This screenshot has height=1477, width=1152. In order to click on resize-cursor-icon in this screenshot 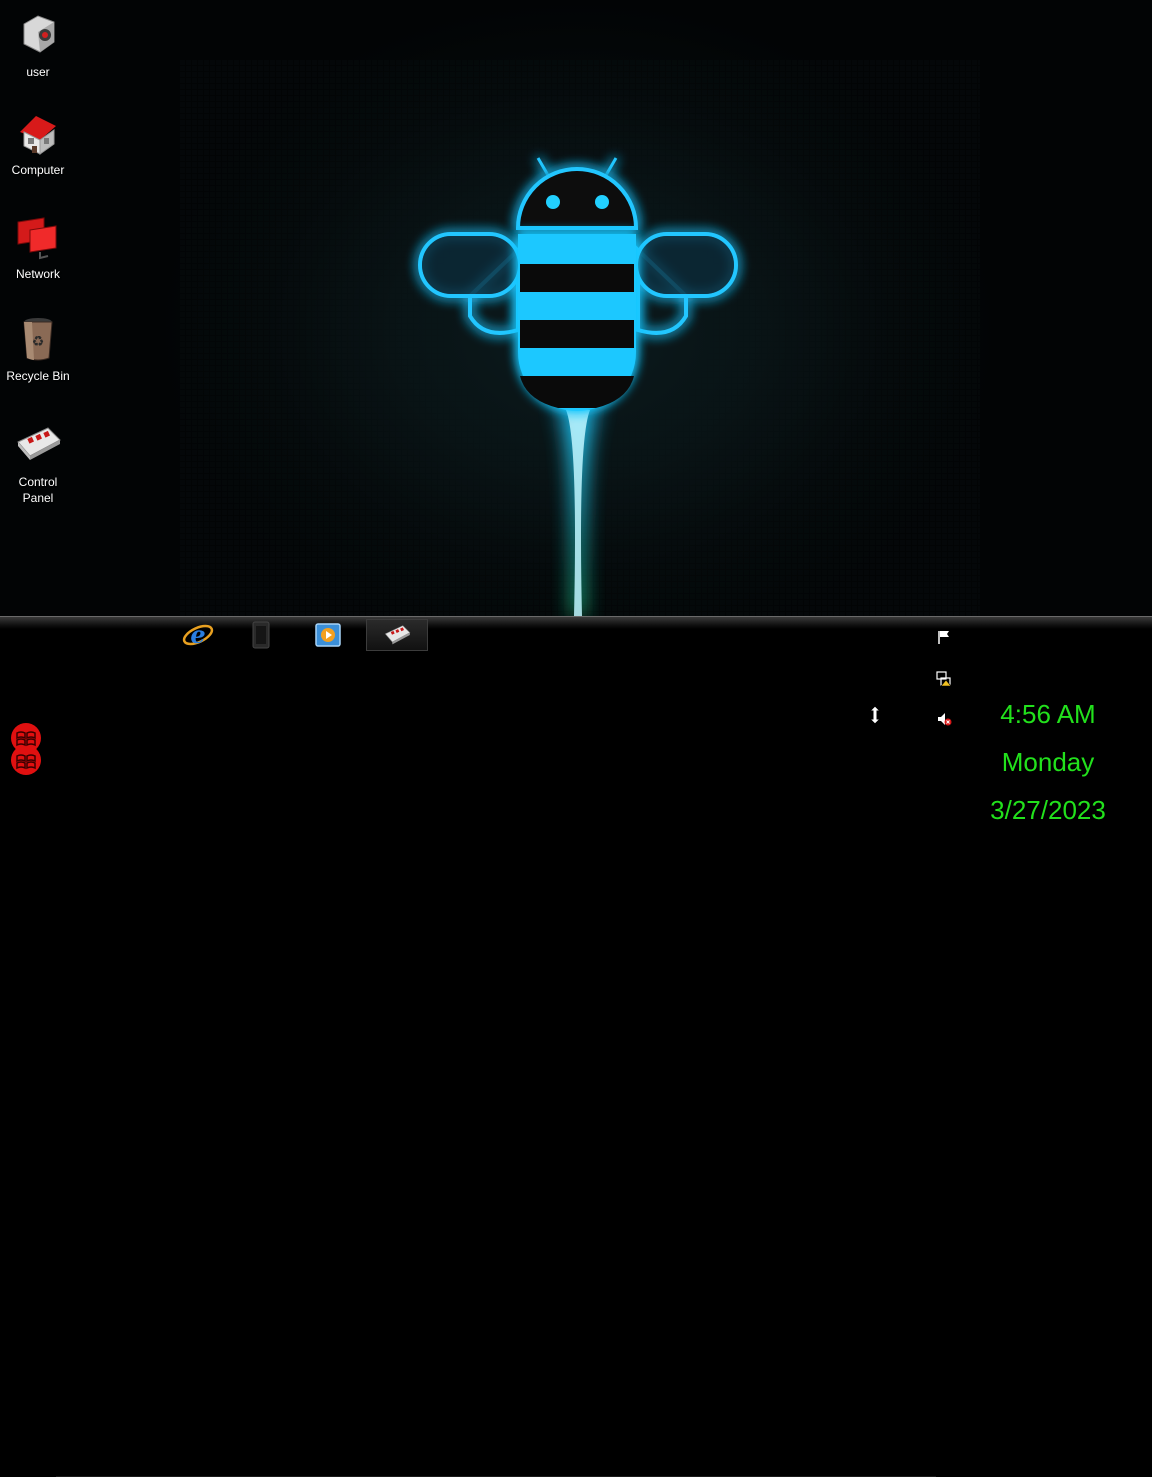, I will do `click(875, 715)`.